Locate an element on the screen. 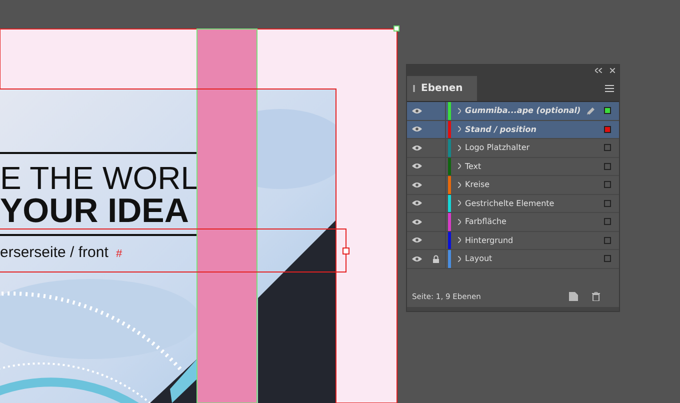  layer-row: Gestrichelte Elemente is located at coordinates (513, 203).